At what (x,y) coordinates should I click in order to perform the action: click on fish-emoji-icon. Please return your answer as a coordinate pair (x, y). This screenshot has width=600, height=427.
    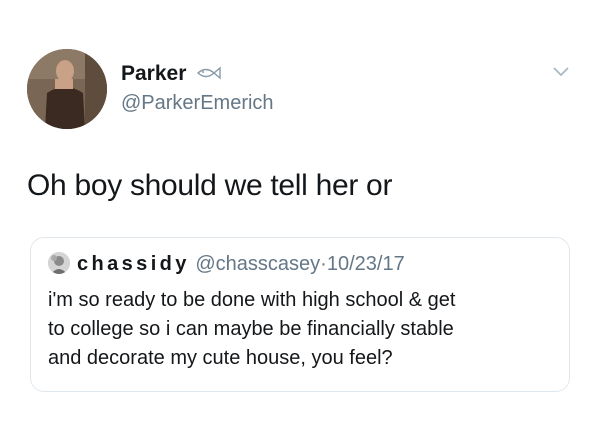
    Looking at the image, I should click on (208, 73).